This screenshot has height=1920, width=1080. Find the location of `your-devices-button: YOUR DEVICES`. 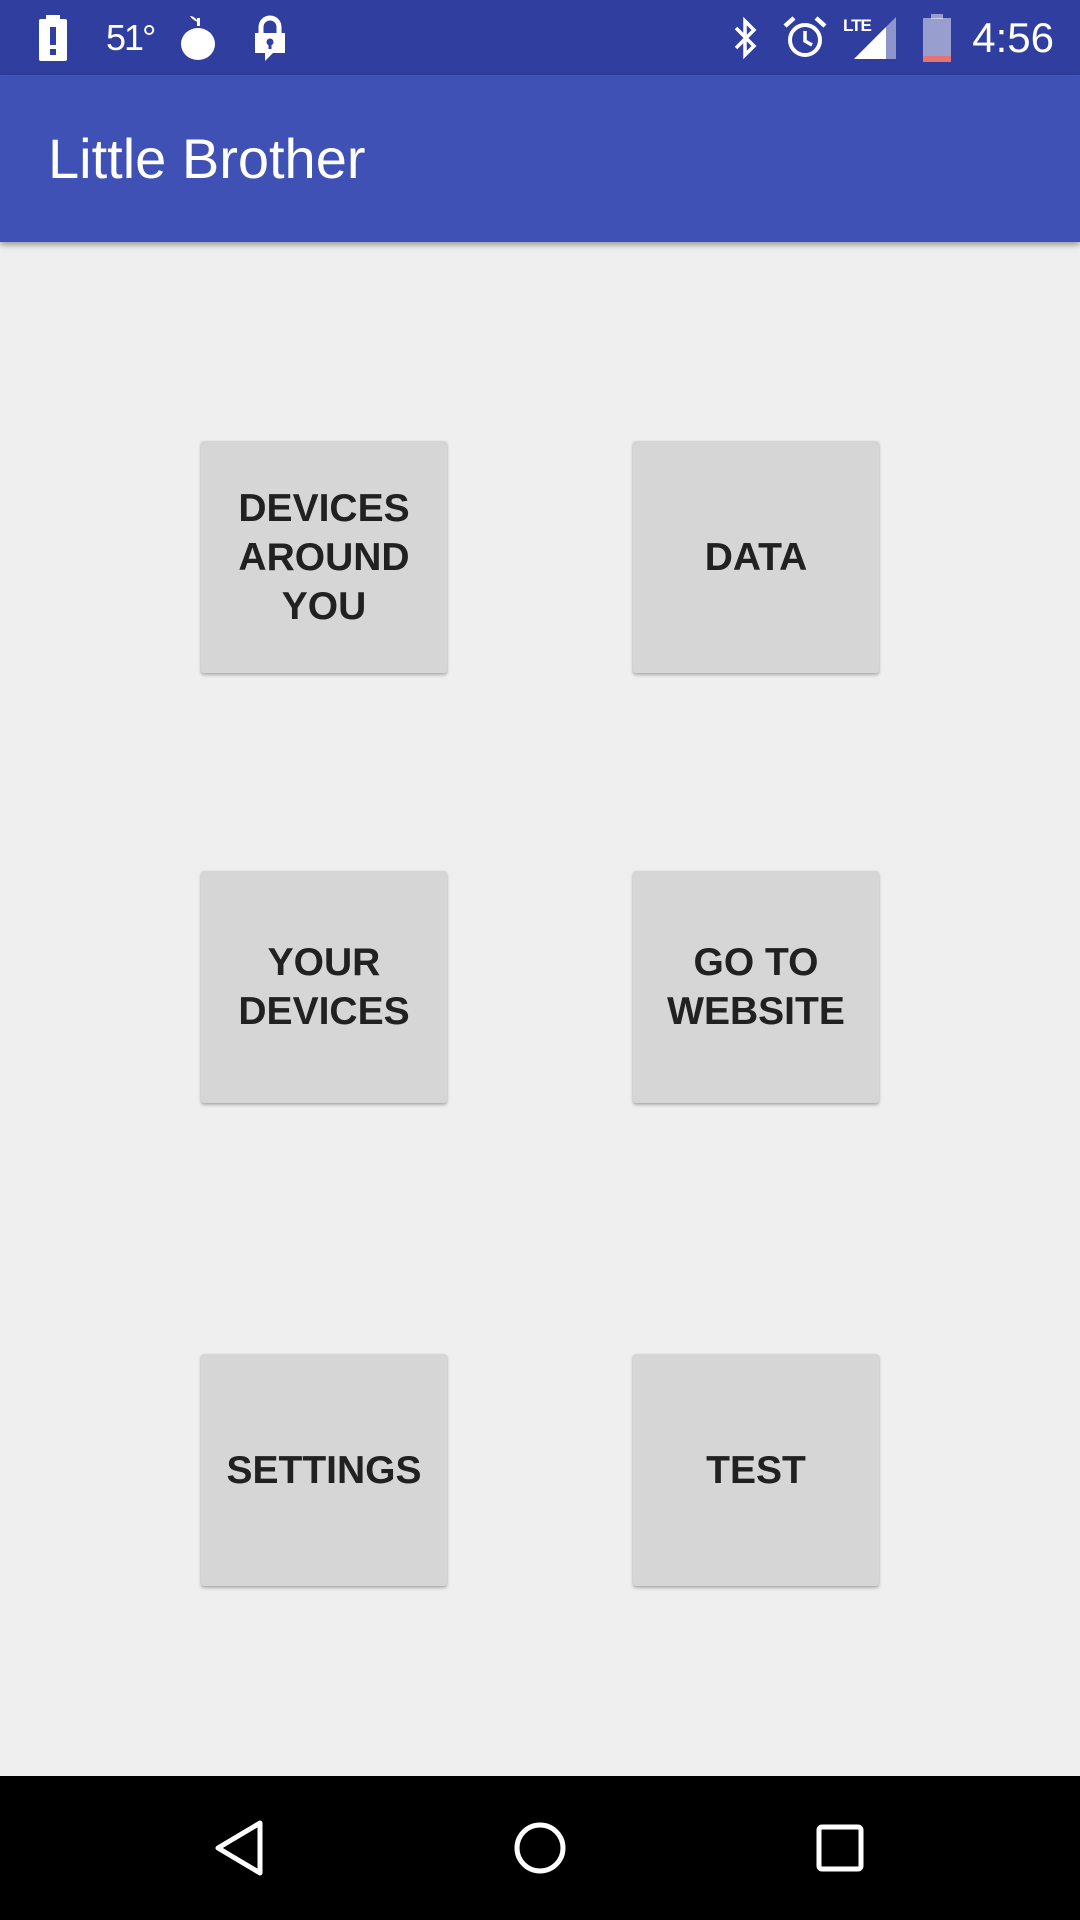

your-devices-button: YOUR DEVICES is located at coordinates (324, 987).